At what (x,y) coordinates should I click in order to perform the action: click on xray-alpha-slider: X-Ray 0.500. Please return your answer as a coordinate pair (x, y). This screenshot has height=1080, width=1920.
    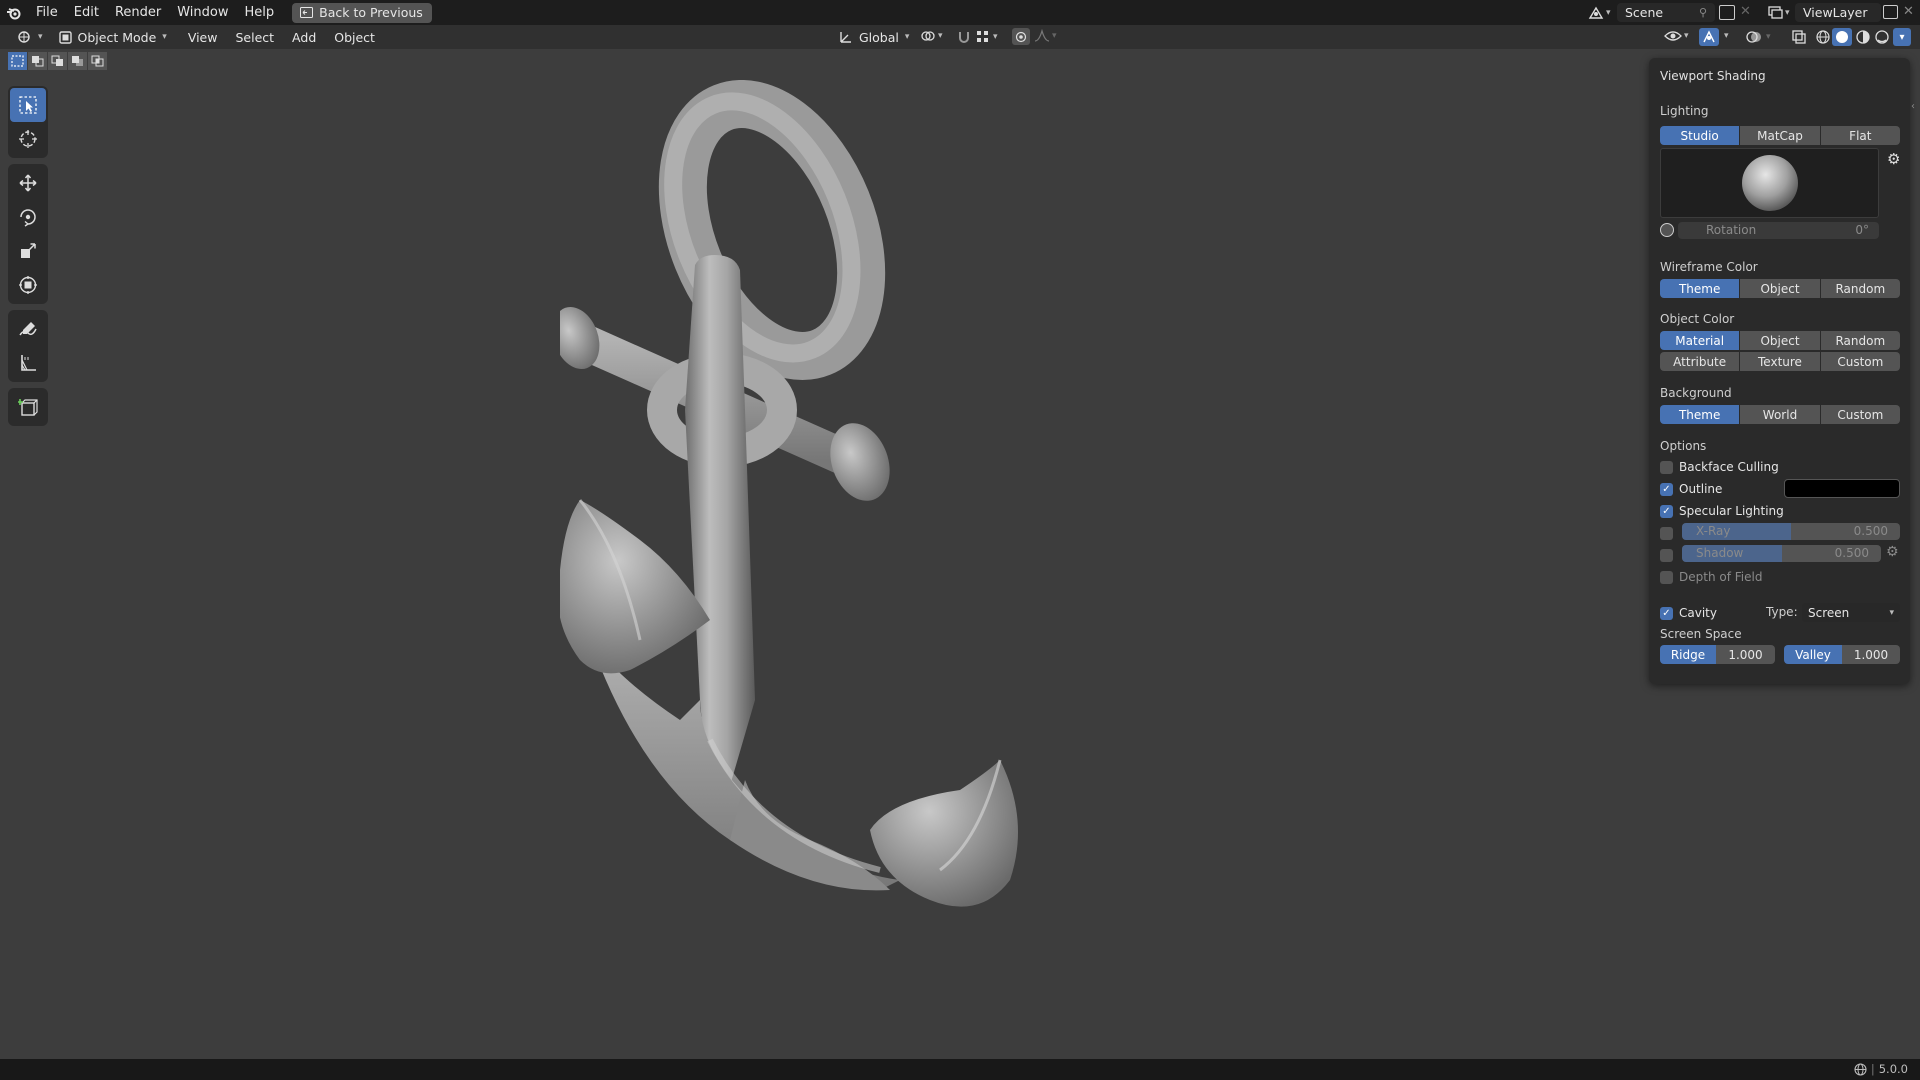
    Looking at the image, I should click on (1791, 531).